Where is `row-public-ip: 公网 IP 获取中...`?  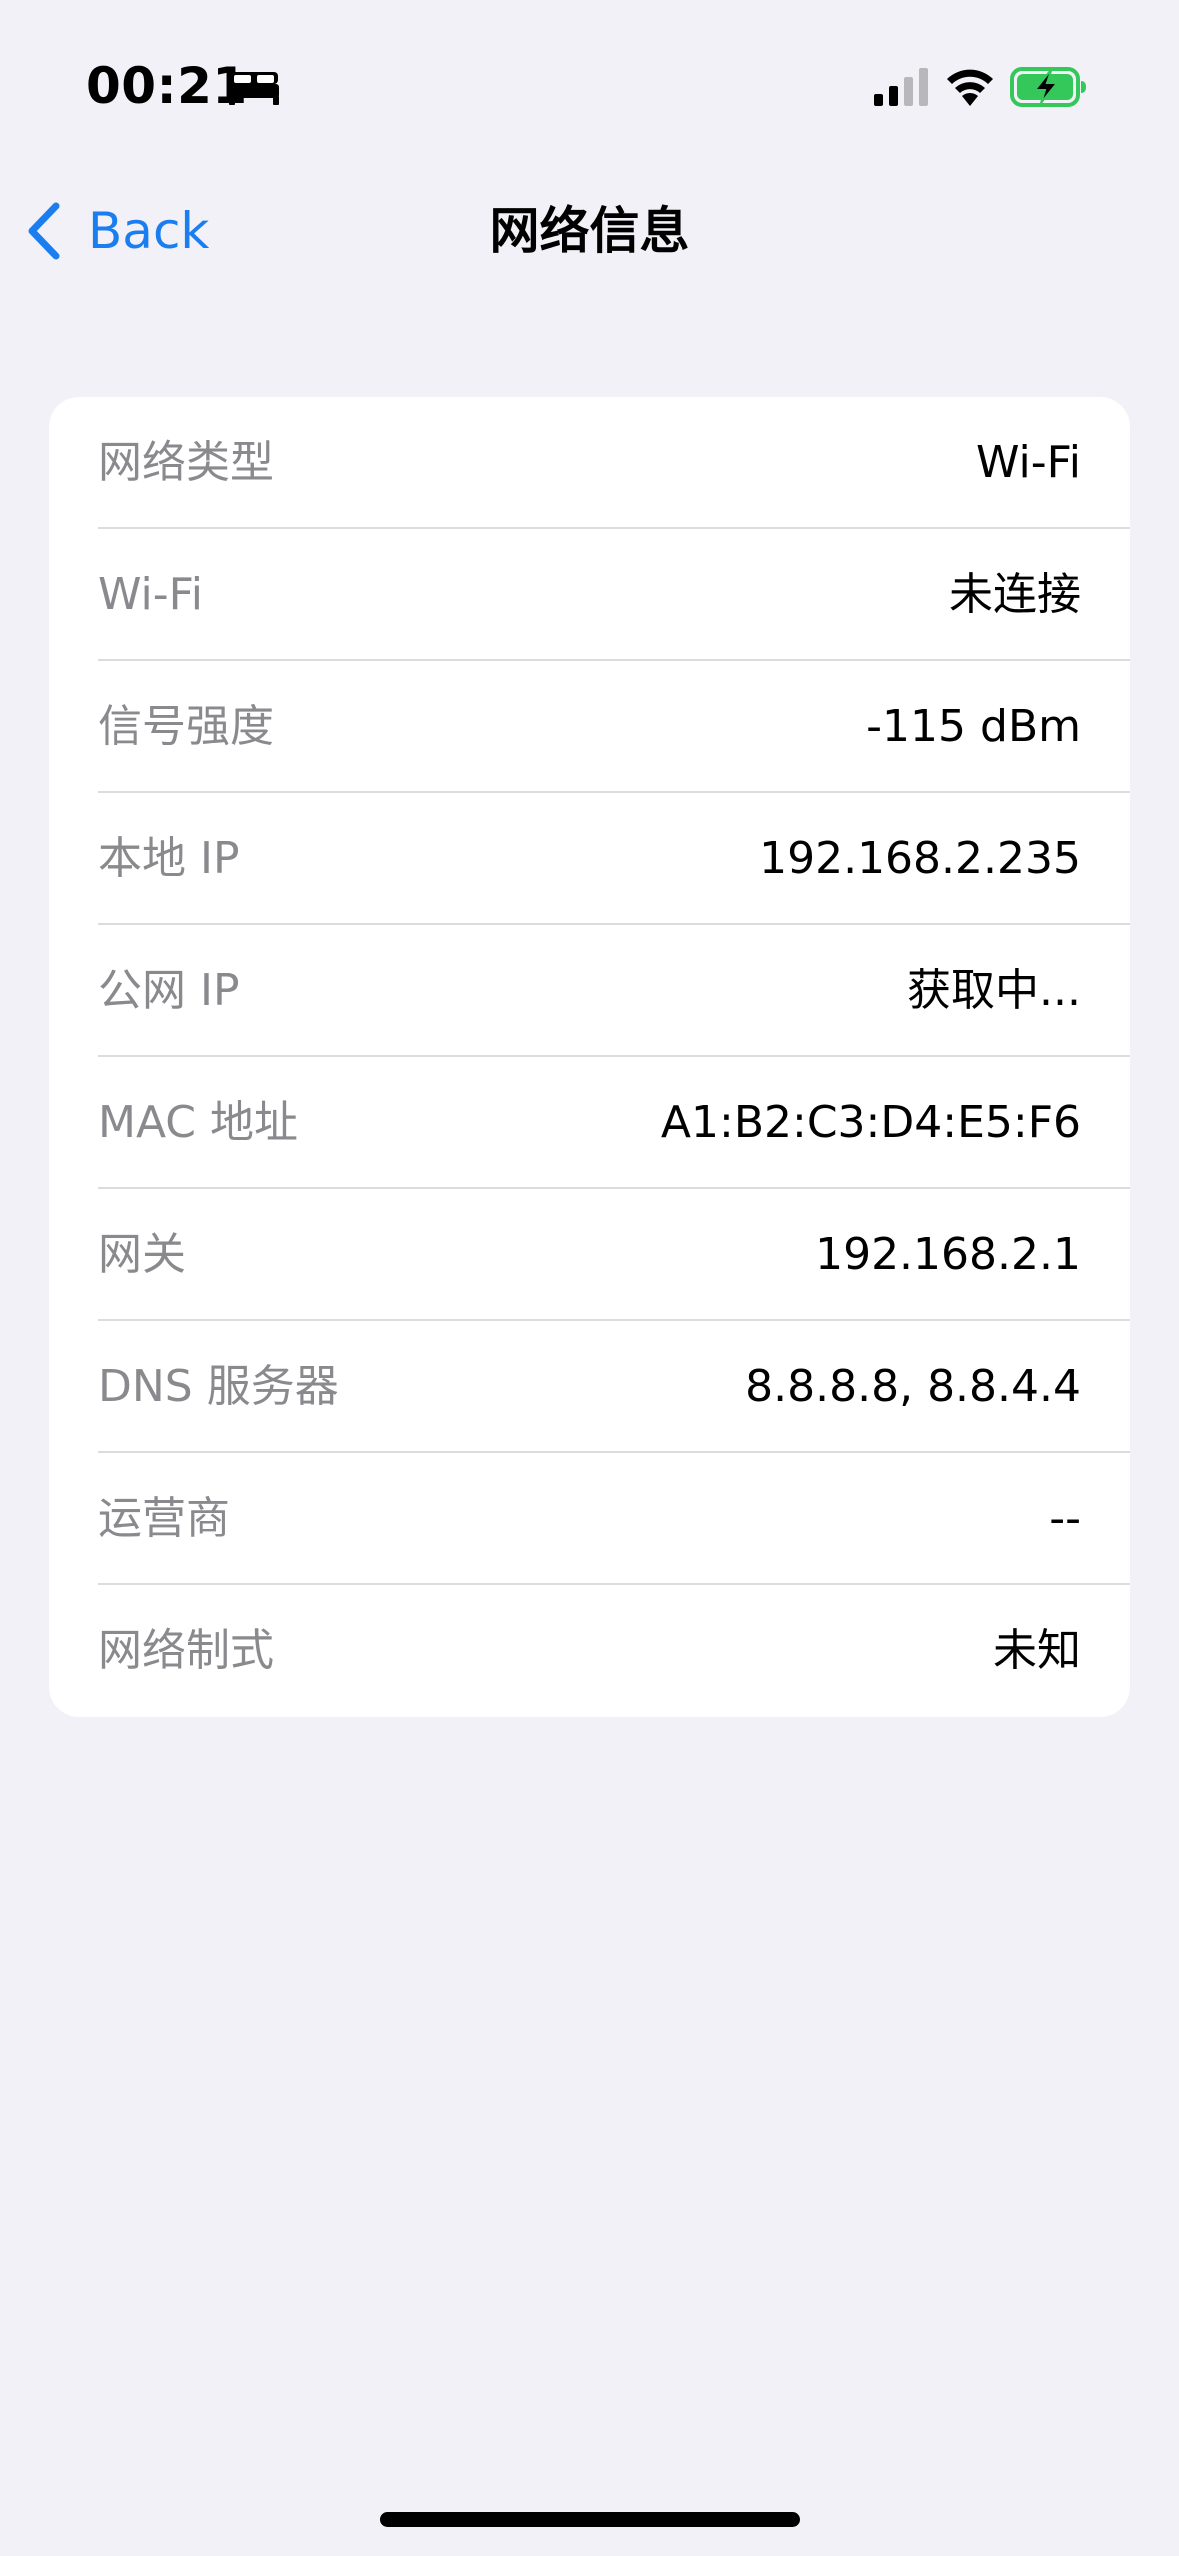
row-public-ip: 公网 IP 获取中... is located at coordinates (589, 991).